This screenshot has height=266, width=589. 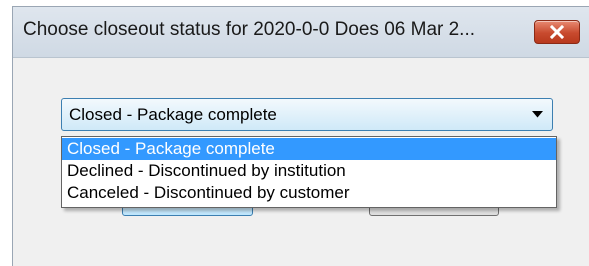 What do you see at coordinates (309, 149) in the screenshot?
I see `status-option-closed: Closed - Package complete` at bounding box center [309, 149].